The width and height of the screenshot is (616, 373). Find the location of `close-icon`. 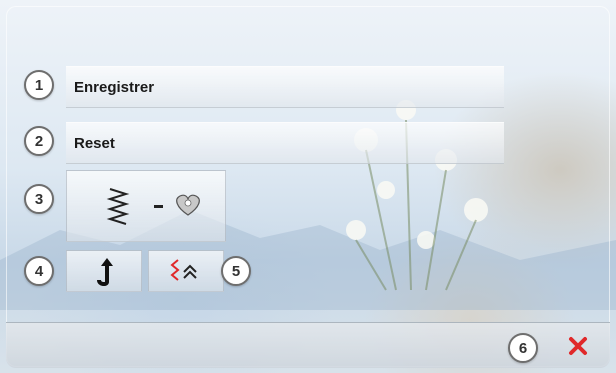

close-icon is located at coordinates (578, 346).